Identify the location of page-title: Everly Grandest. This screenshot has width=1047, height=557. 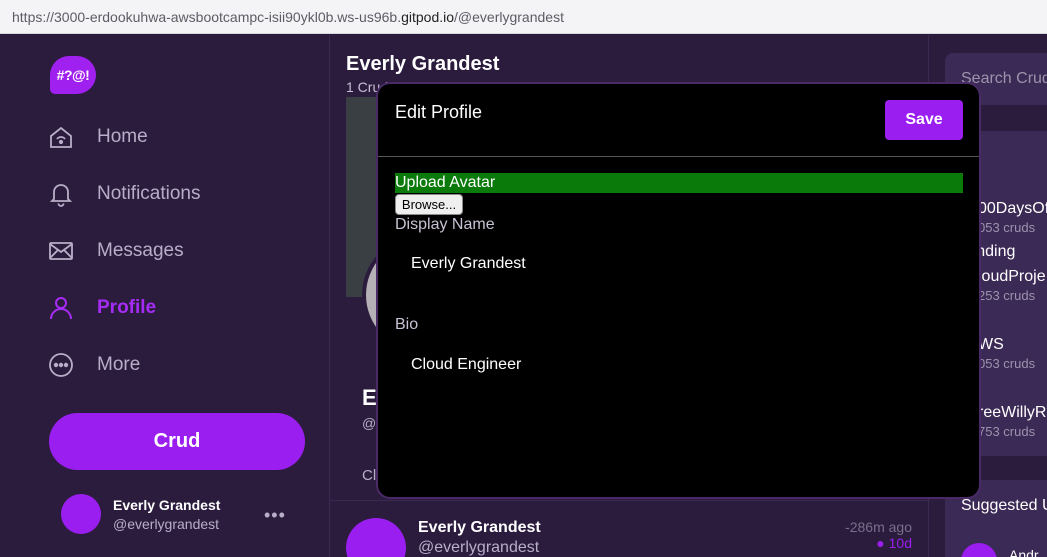
(423, 64).